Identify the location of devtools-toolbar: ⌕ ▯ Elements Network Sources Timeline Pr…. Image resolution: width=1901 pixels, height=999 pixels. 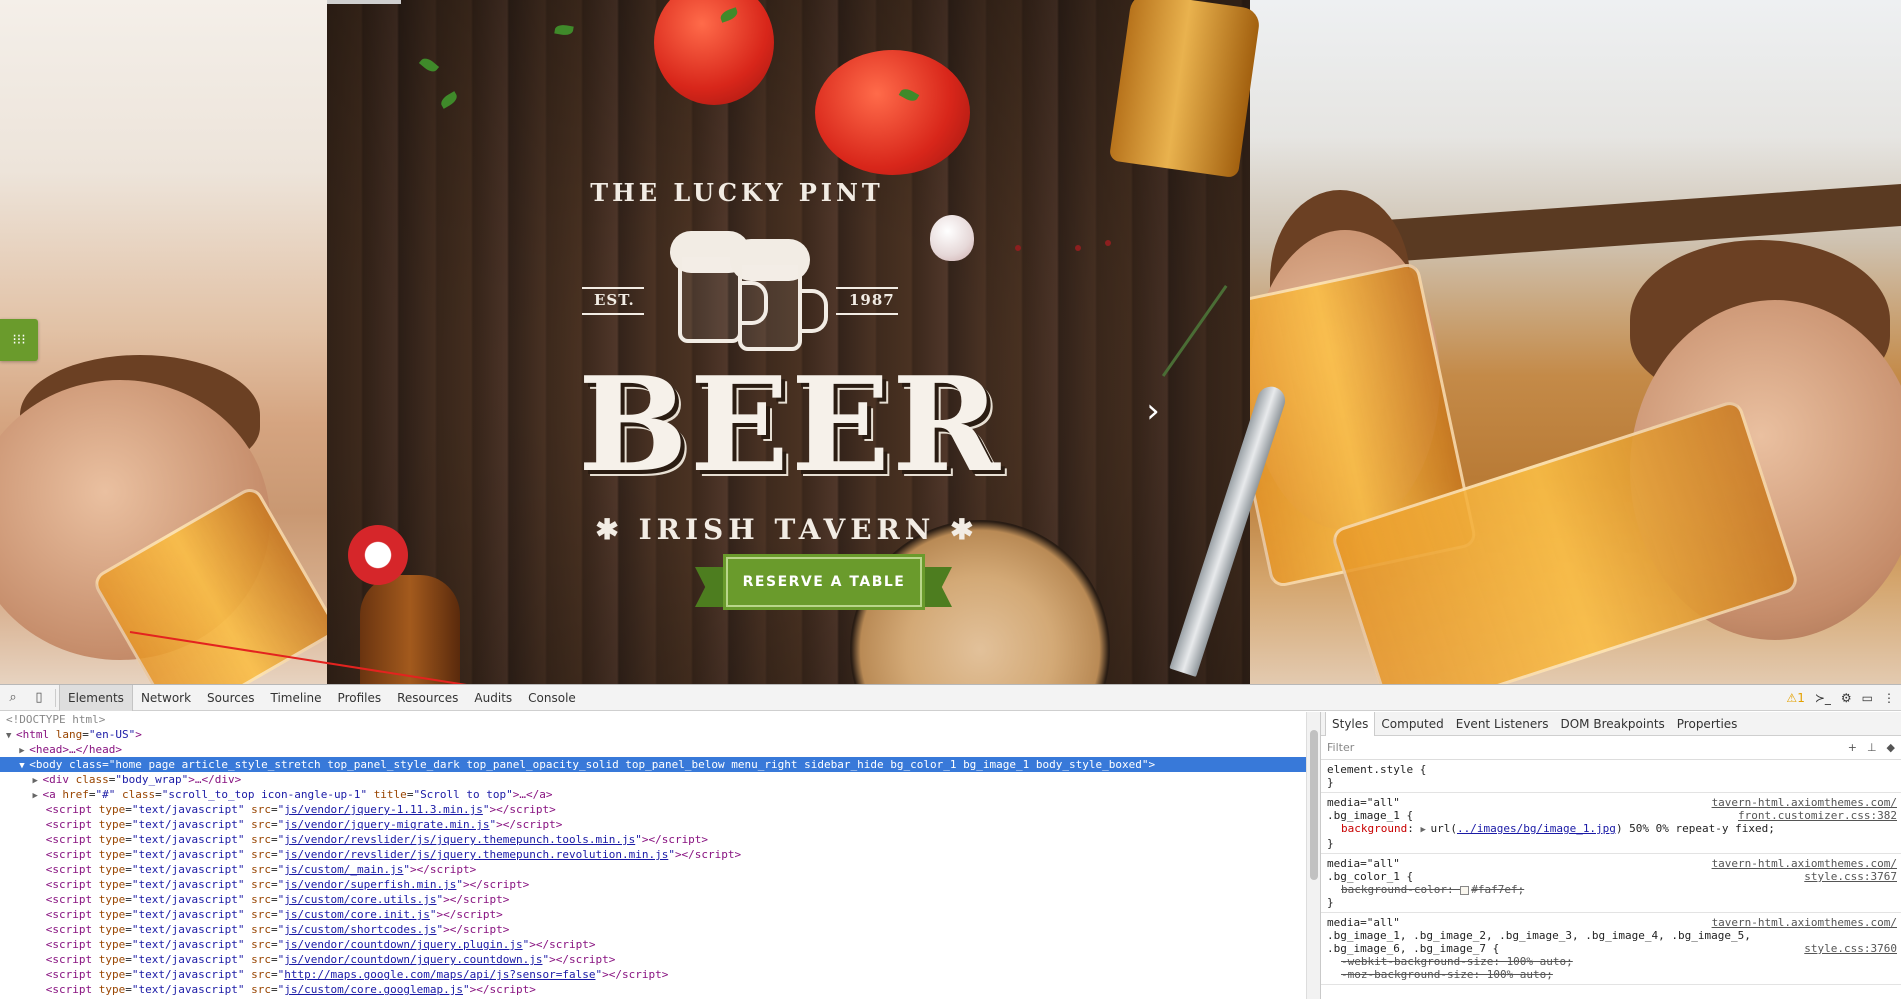
(950, 697).